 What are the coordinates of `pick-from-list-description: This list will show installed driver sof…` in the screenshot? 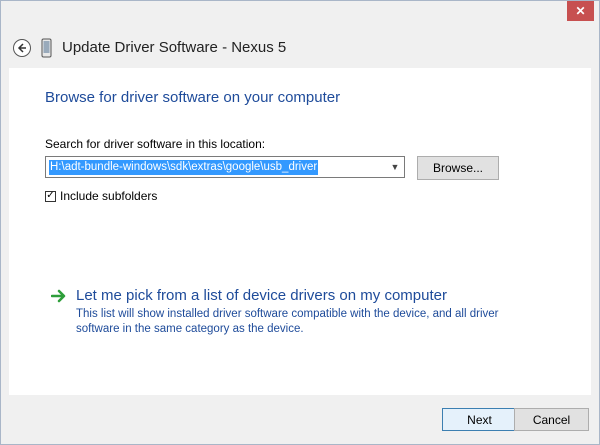 It's located at (287, 321).